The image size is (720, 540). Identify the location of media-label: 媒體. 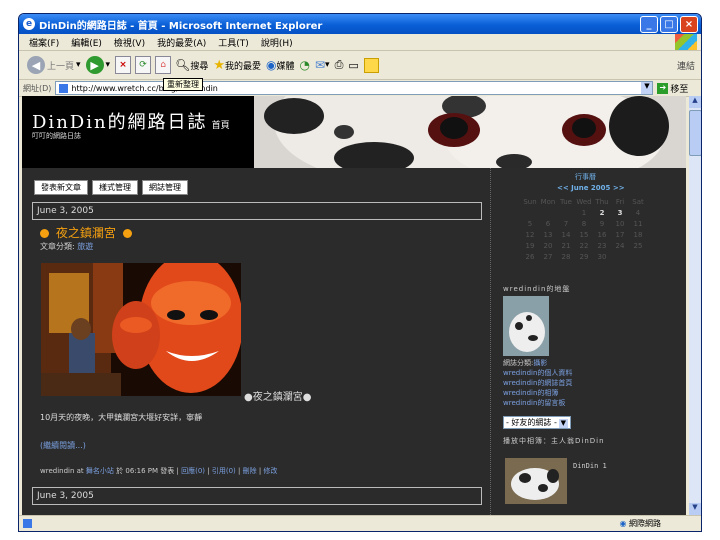
(285, 66).